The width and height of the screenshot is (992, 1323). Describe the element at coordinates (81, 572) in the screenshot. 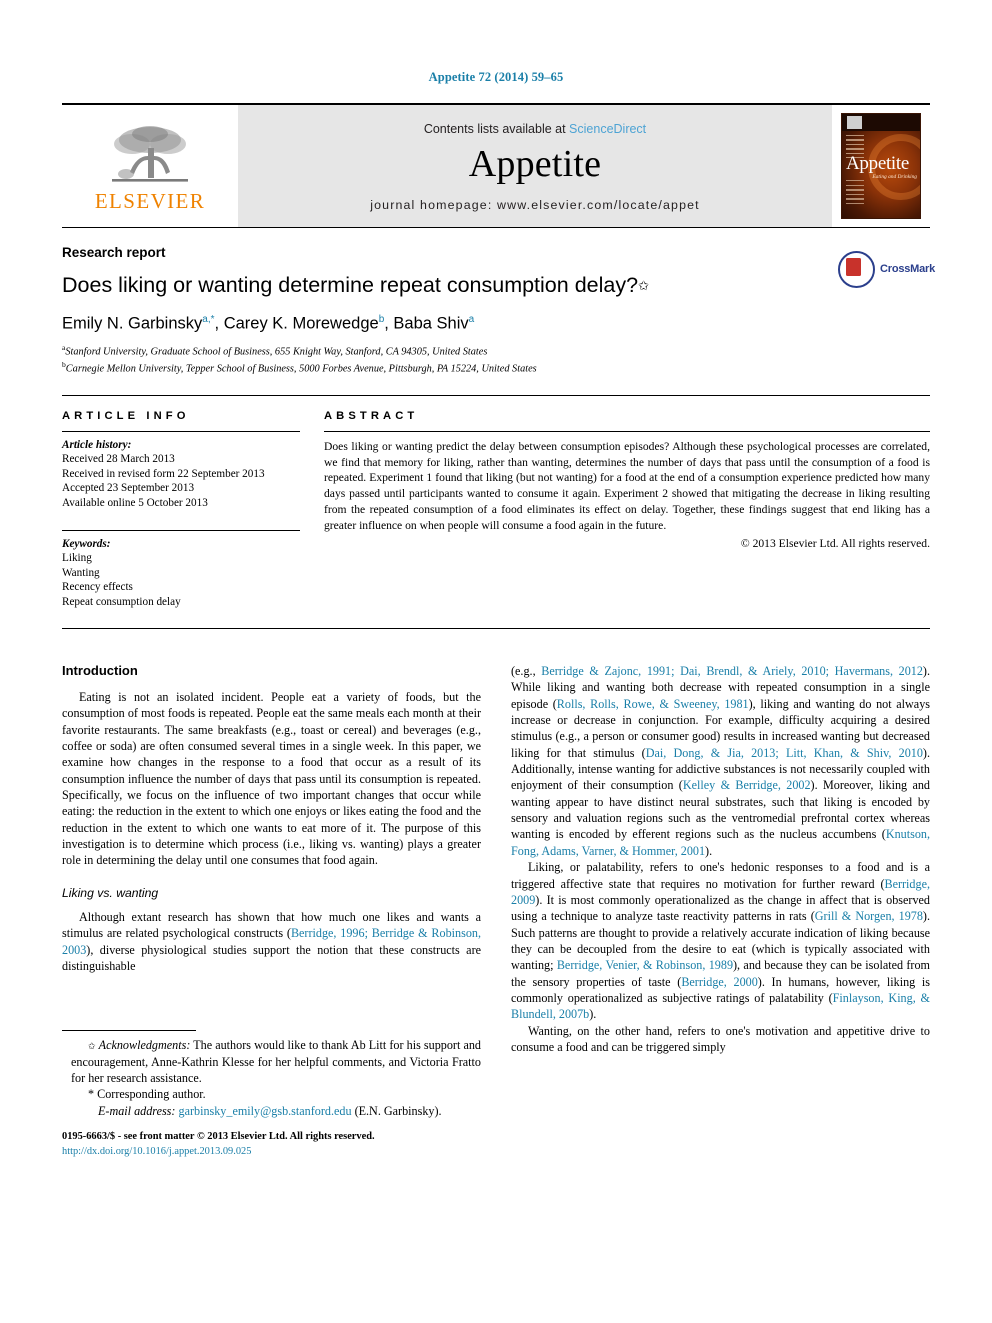

I see `keyword-item: Wanting` at that location.